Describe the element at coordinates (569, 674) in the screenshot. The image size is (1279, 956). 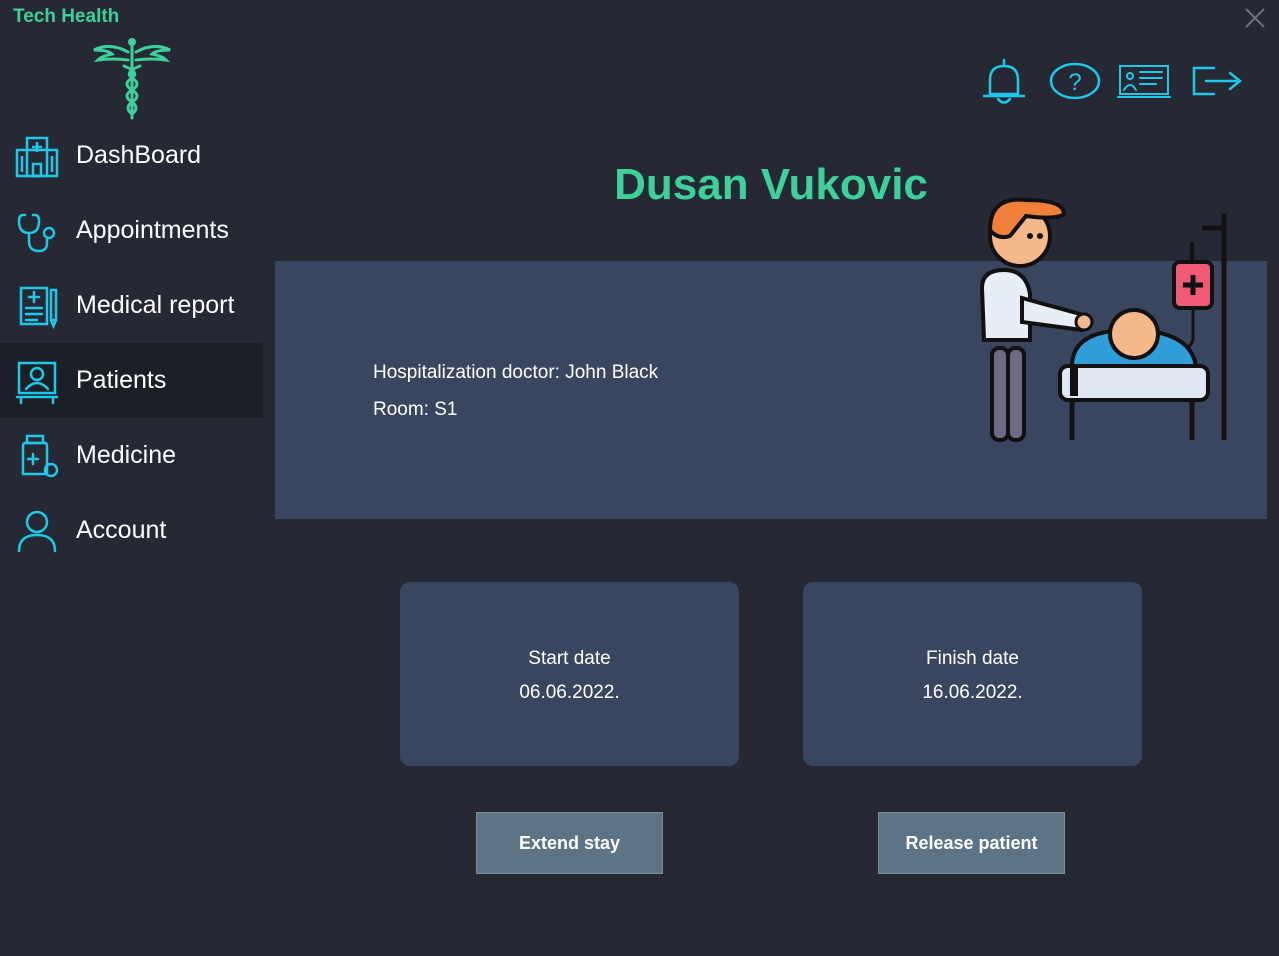
I see `start-date-card: Start date 06.06.2022.` at that location.